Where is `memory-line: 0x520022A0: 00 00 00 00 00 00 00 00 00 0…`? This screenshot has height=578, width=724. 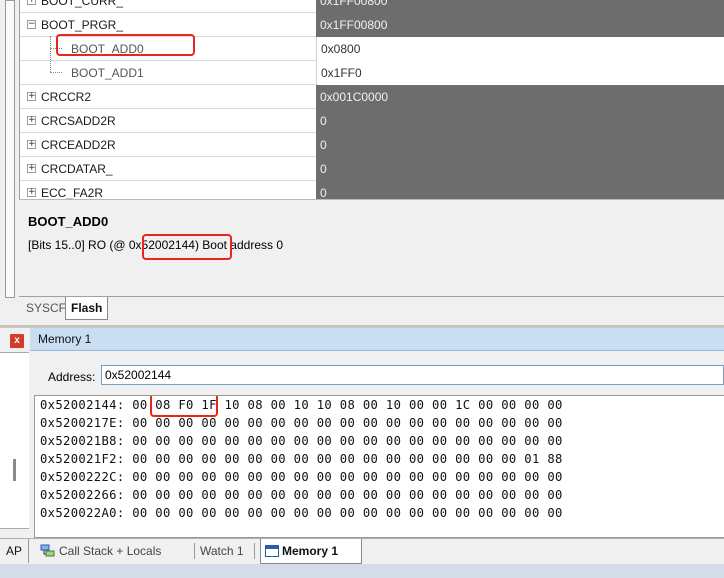
memory-line: 0x520022A0: 00 00 00 00 00 00 00 00 00 0… is located at coordinates (301, 513).